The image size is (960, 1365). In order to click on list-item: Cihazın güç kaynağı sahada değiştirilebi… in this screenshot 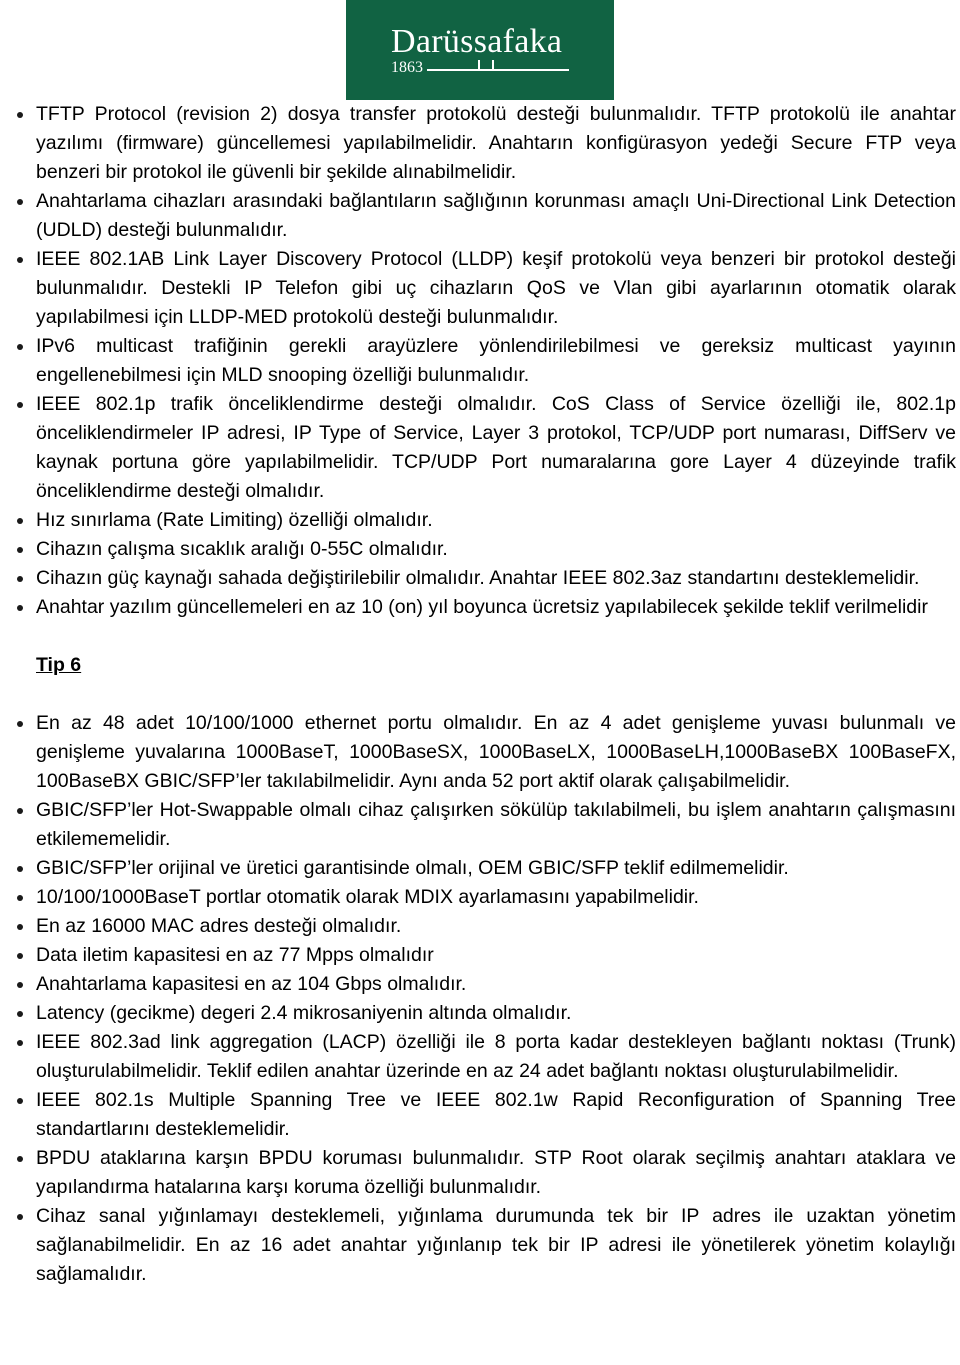, I will do `click(479, 578)`.